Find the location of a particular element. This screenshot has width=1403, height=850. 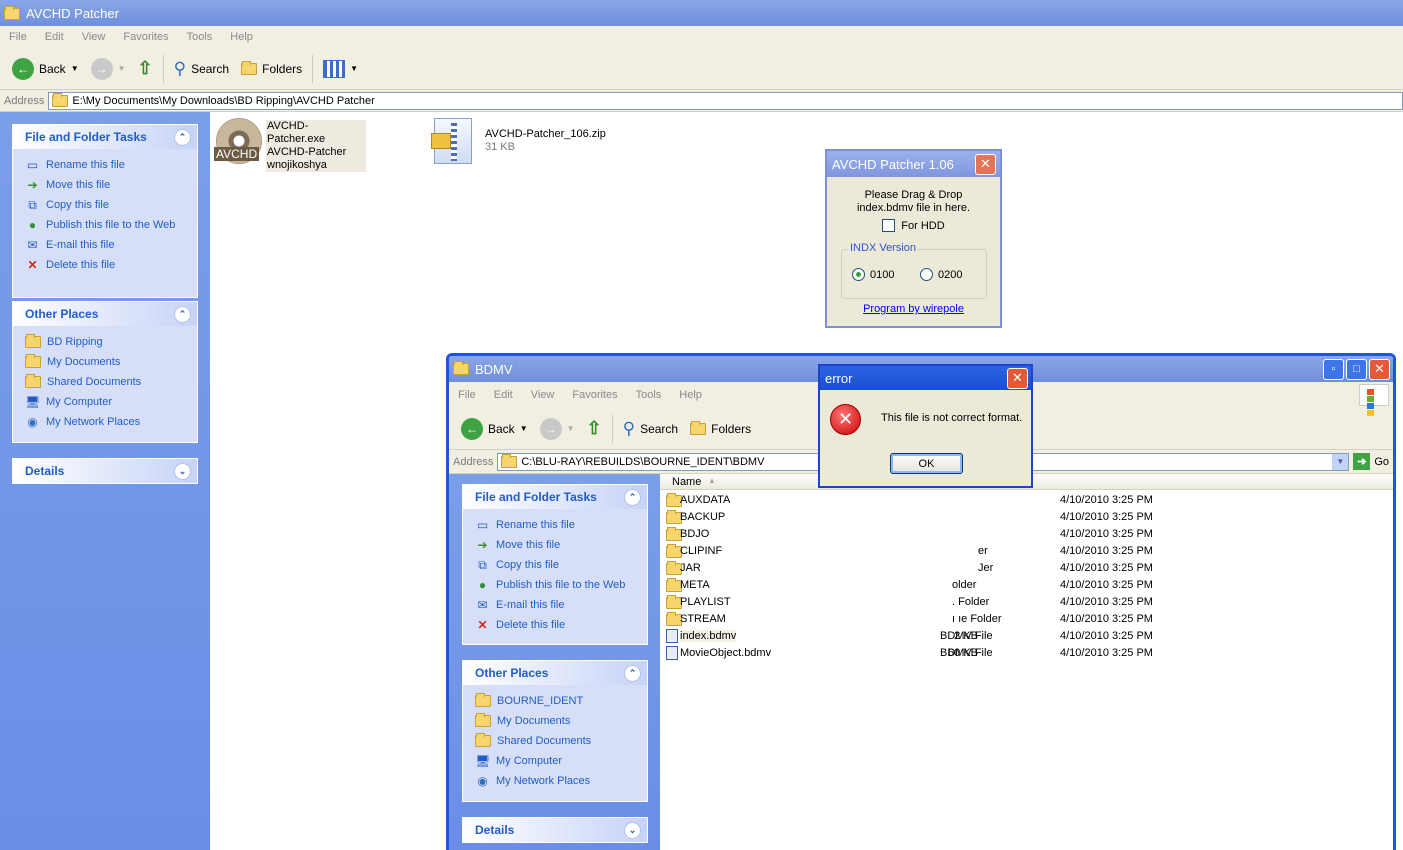

bdmv-close-button: ✕ is located at coordinates (1379, 369).